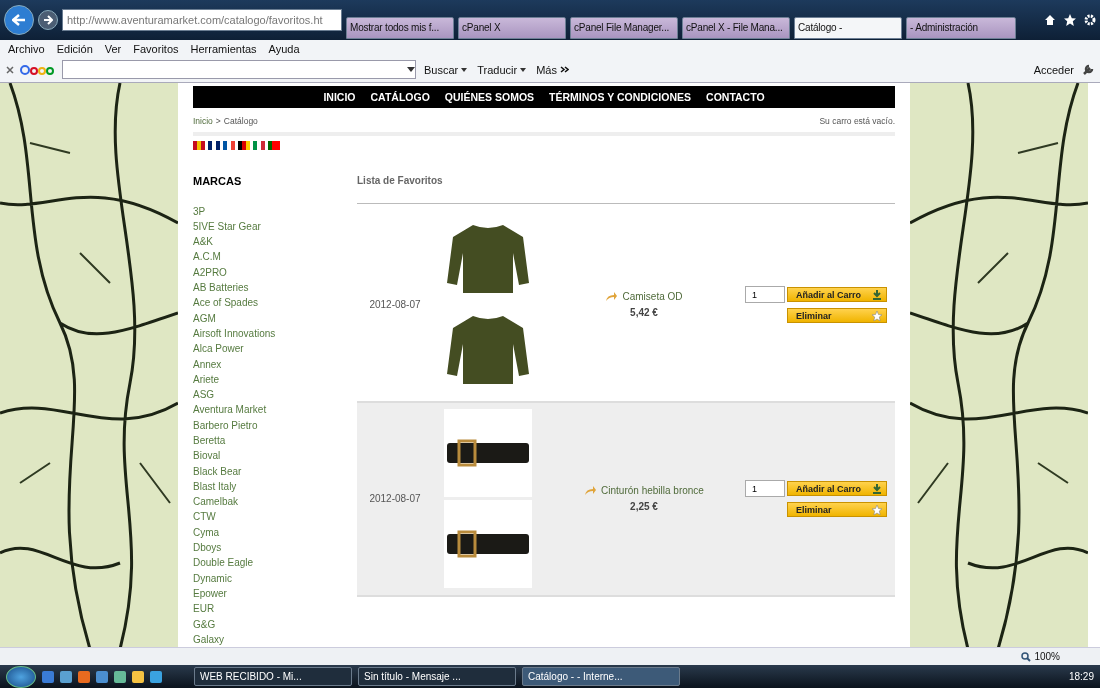 Image resolution: width=1100 pixels, height=688 pixels. What do you see at coordinates (275, 532) in the screenshot?
I see `brand-link: Cyma` at bounding box center [275, 532].